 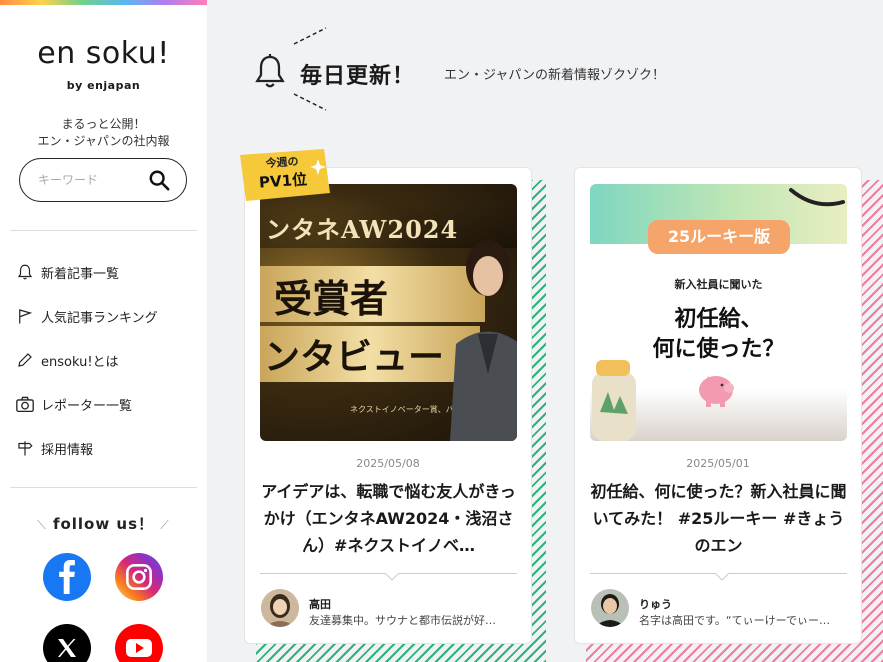 What do you see at coordinates (388, 463) in the screenshot?
I see `article-date: 2025/05/08` at bounding box center [388, 463].